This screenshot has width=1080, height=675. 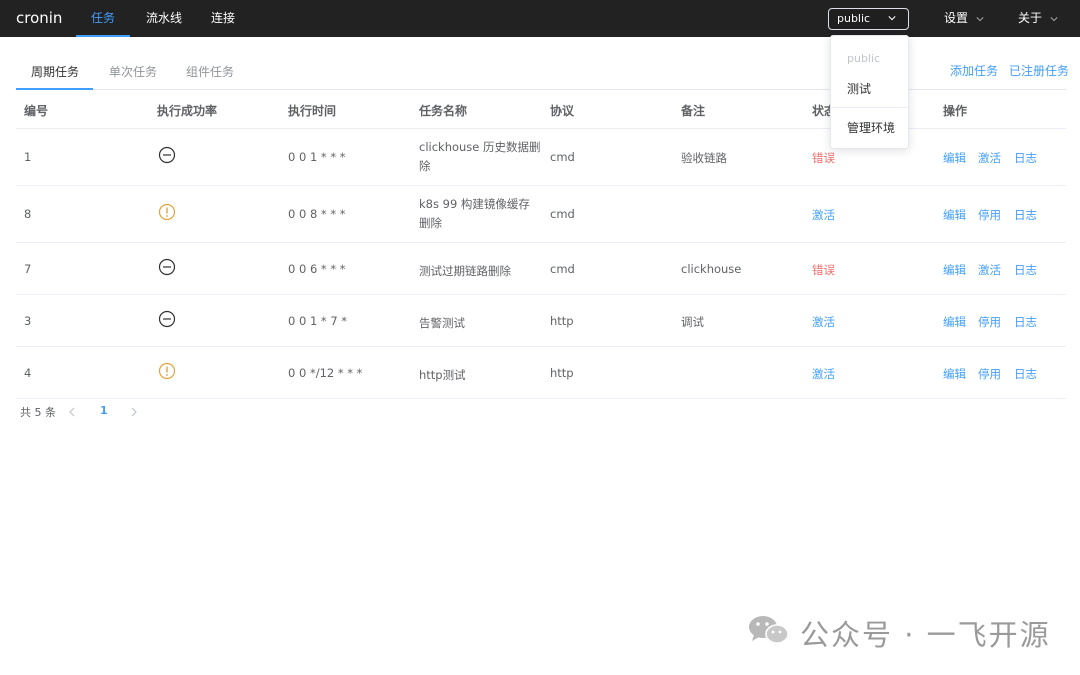 I want to click on header-success-rate: 执行成功率, so click(x=187, y=111).